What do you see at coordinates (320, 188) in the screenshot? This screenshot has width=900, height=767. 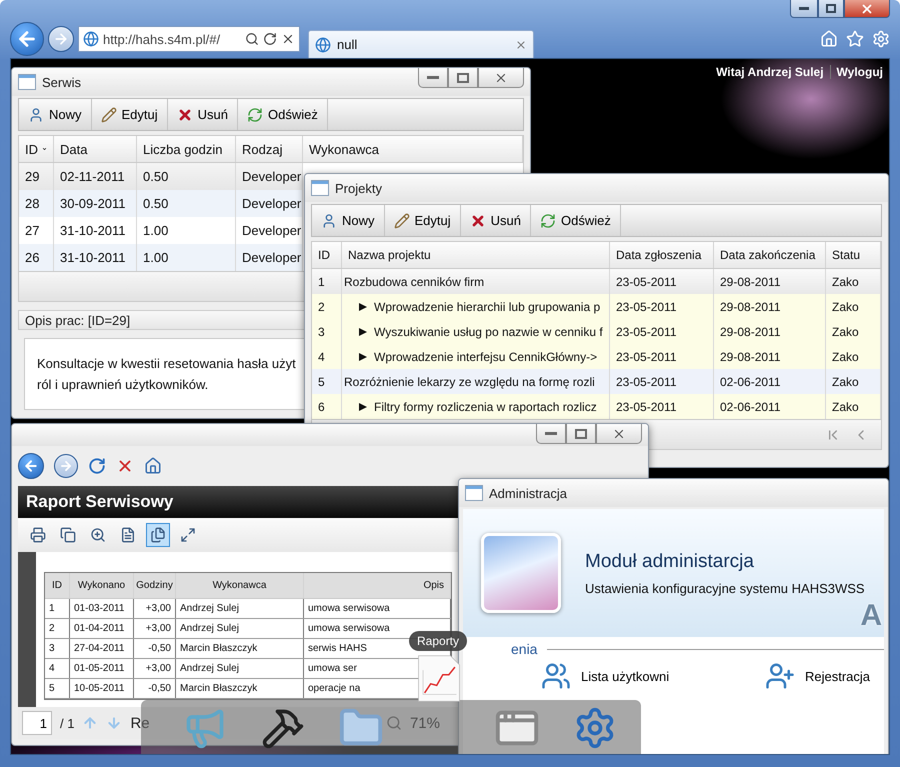 I see `window-icon` at bounding box center [320, 188].